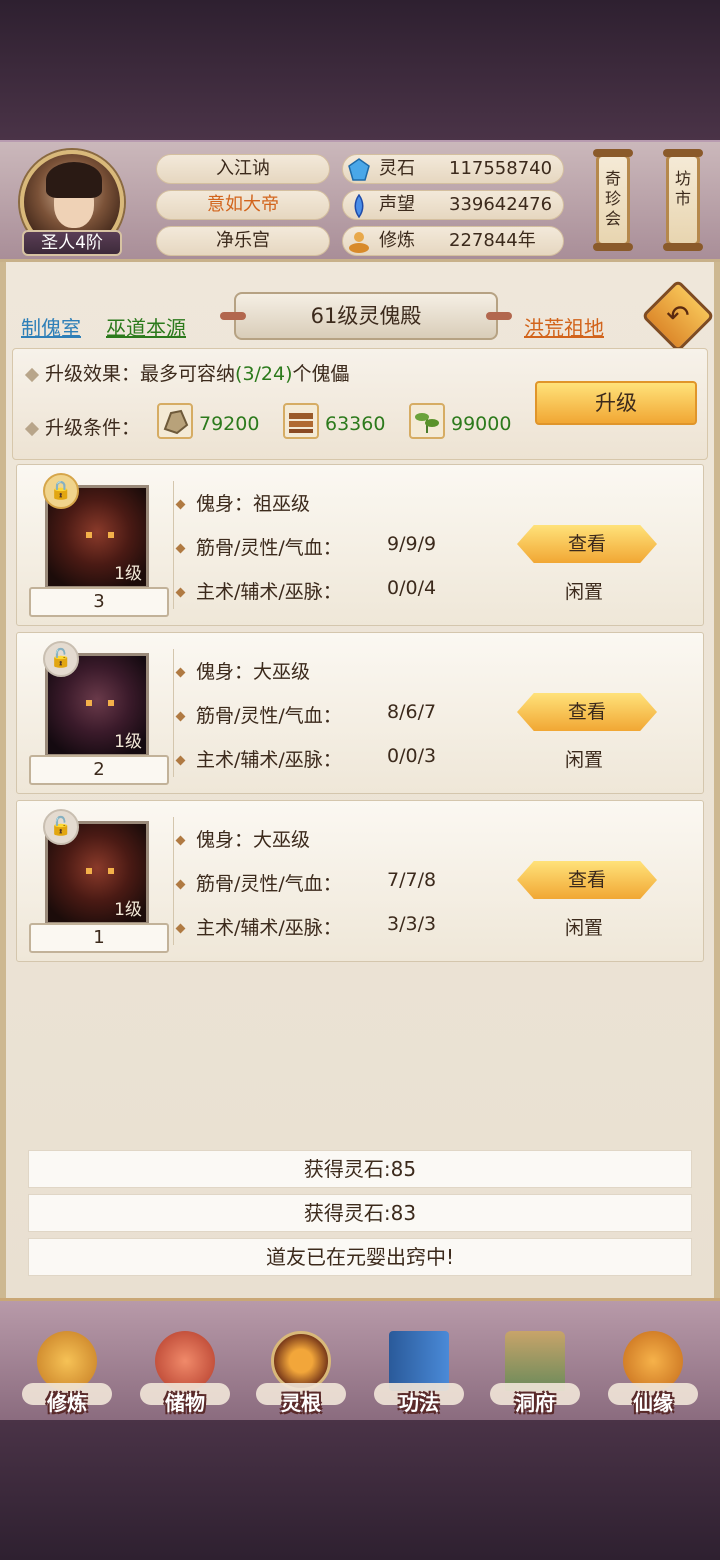 This screenshot has height=1560, width=720. I want to click on player-name: 入江讷, so click(243, 169).